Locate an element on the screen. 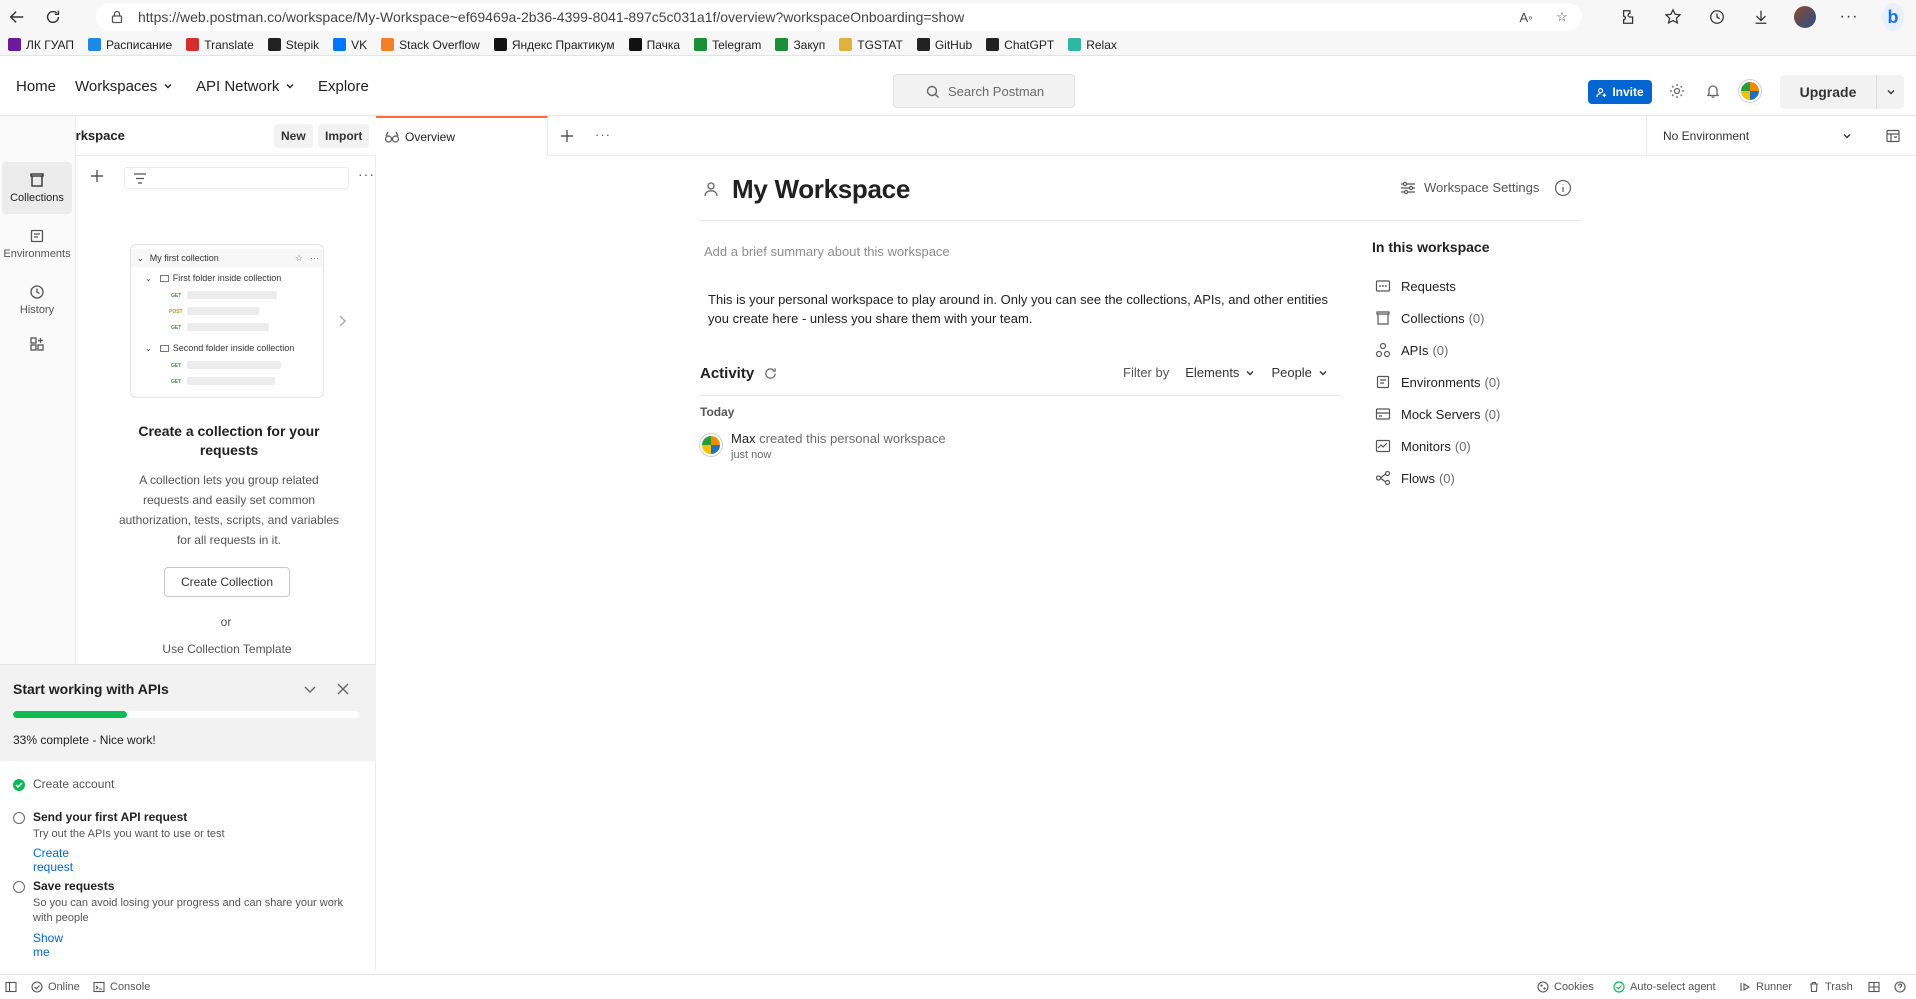 Image resolution: width=1916 pixels, height=999 pixels. runner-button: Runner is located at coordinates (1765, 987).